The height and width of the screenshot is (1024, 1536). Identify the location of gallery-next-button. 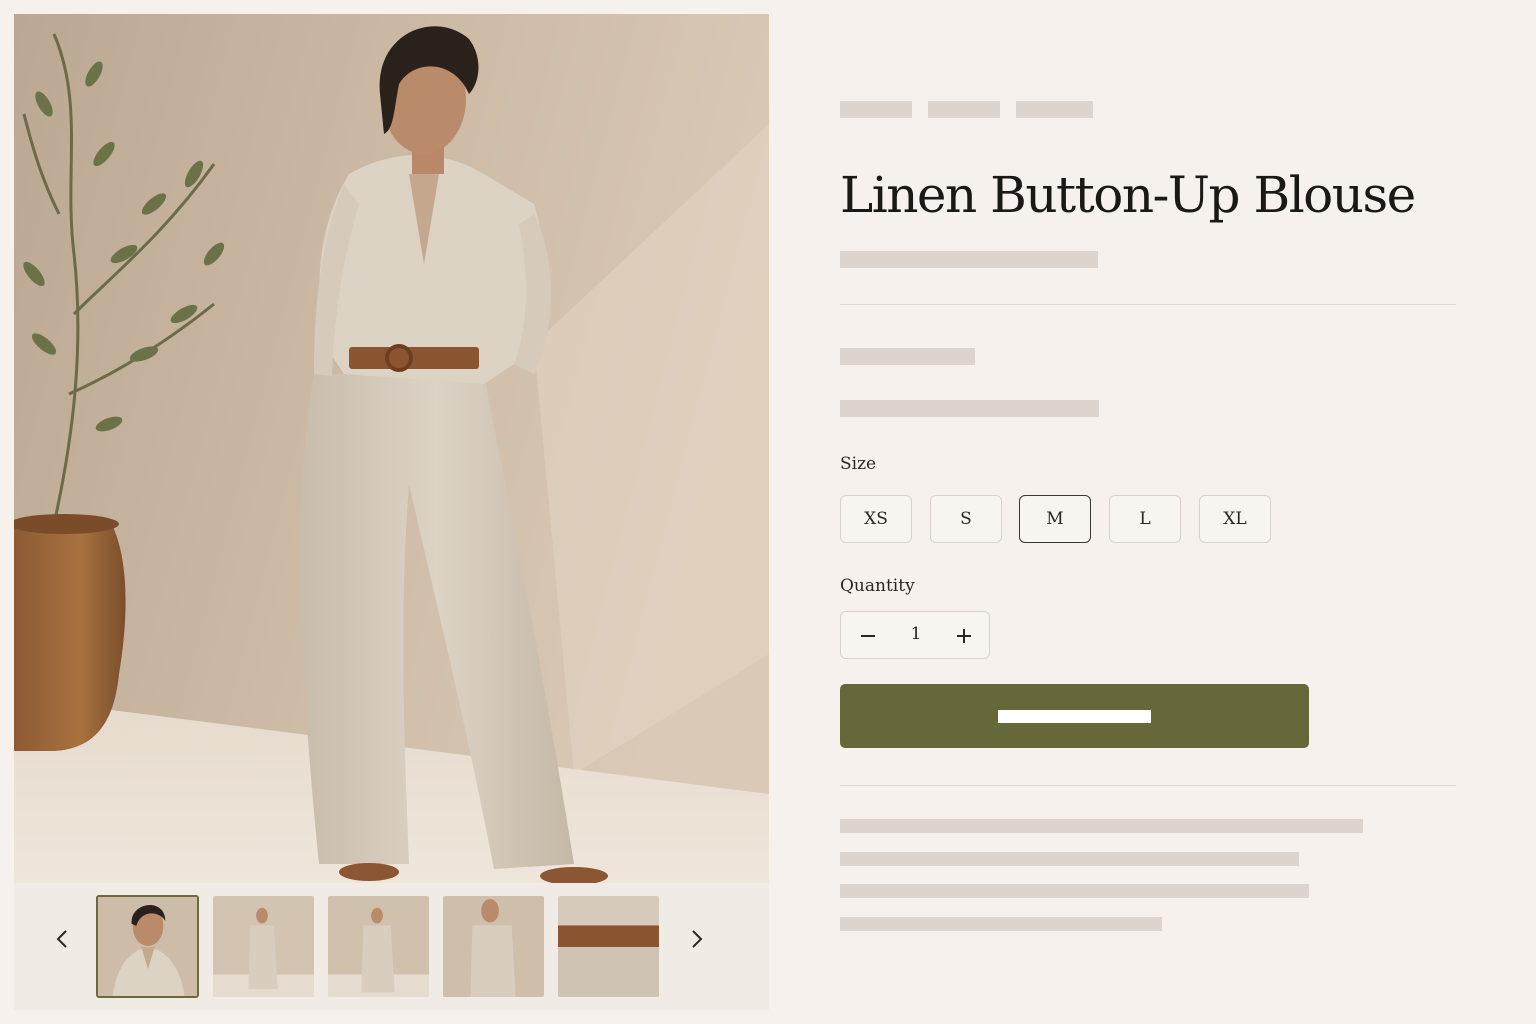
(696, 939).